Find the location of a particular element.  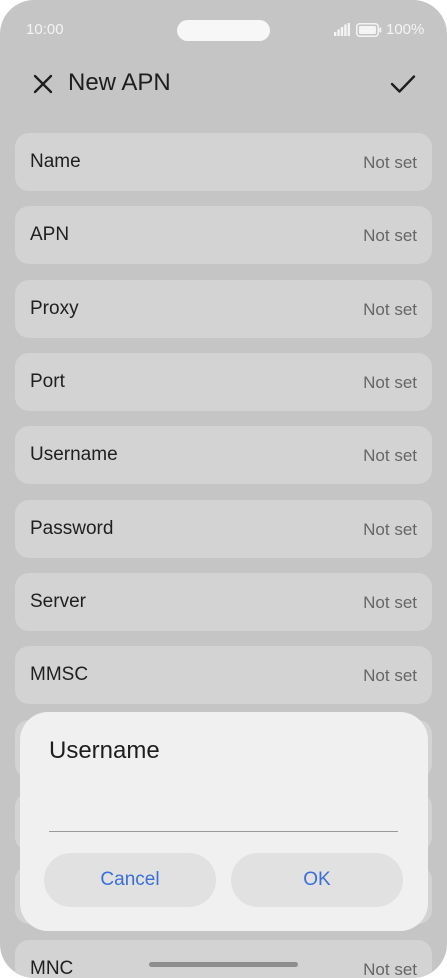

field-label: Name is located at coordinates (55, 161).